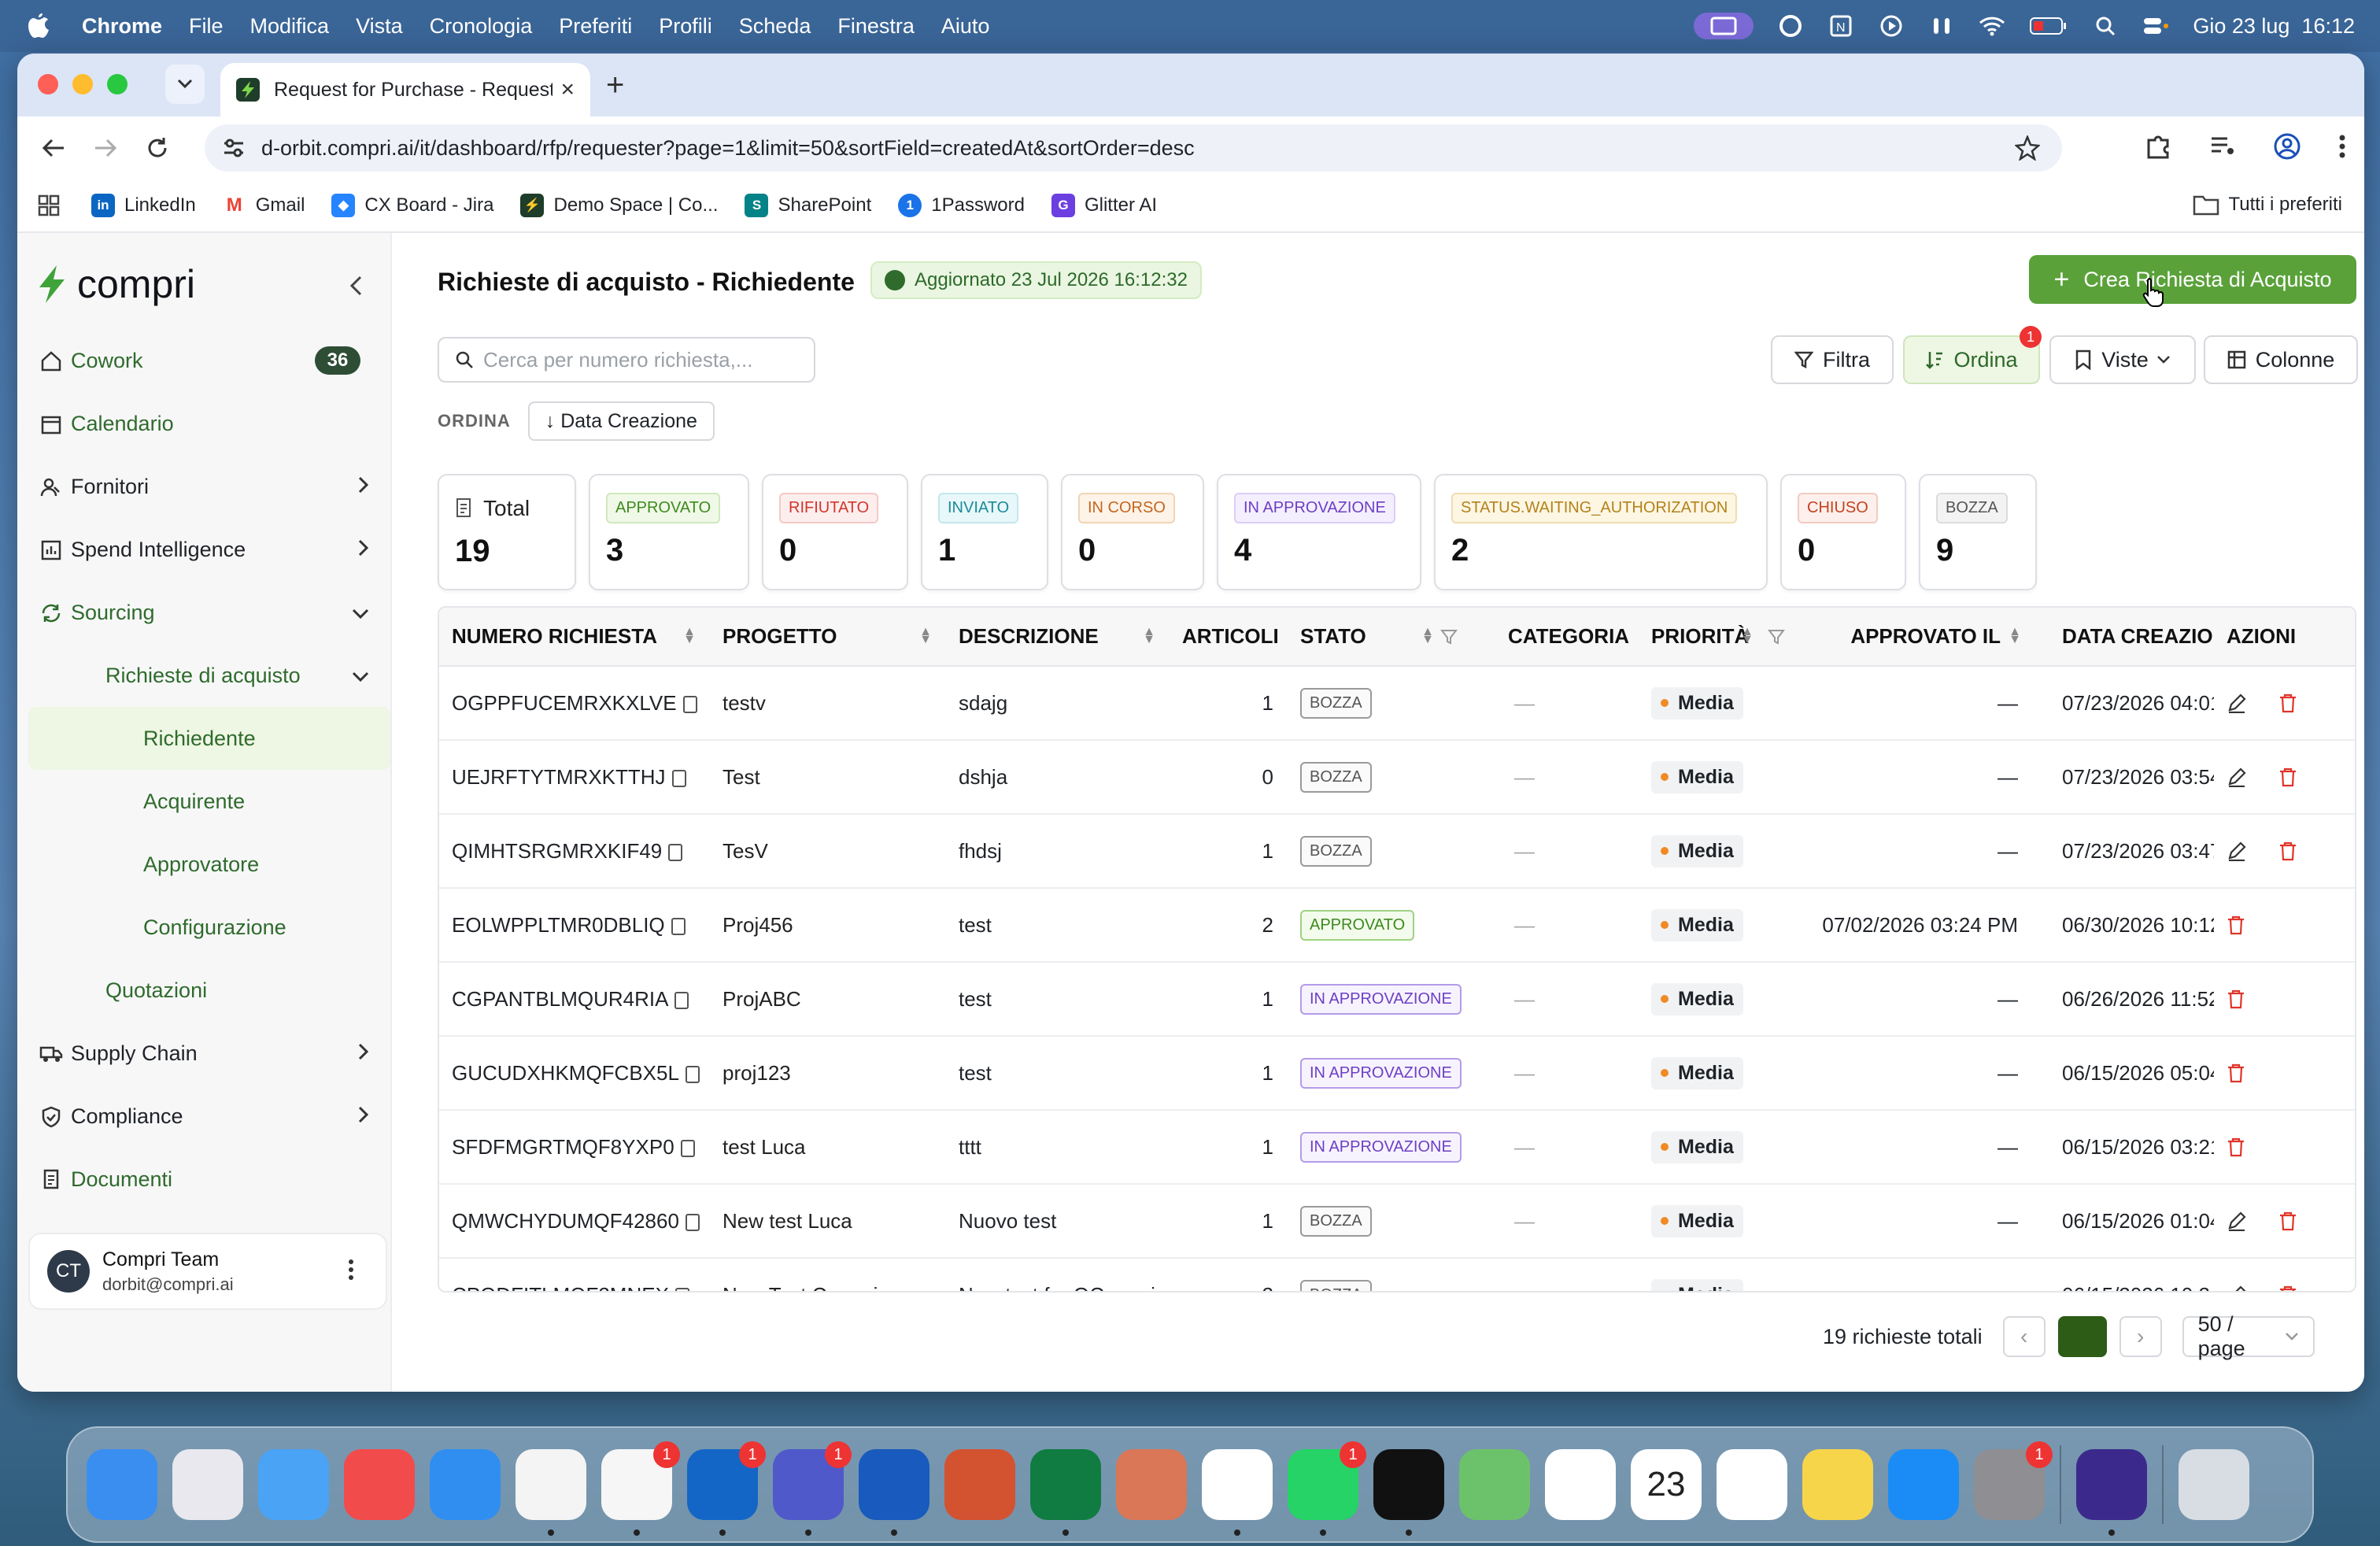 The height and width of the screenshot is (1546, 2380). What do you see at coordinates (1065, 1493) in the screenshot?
I see `excel-icon` at bounding box center [1065, 1493].